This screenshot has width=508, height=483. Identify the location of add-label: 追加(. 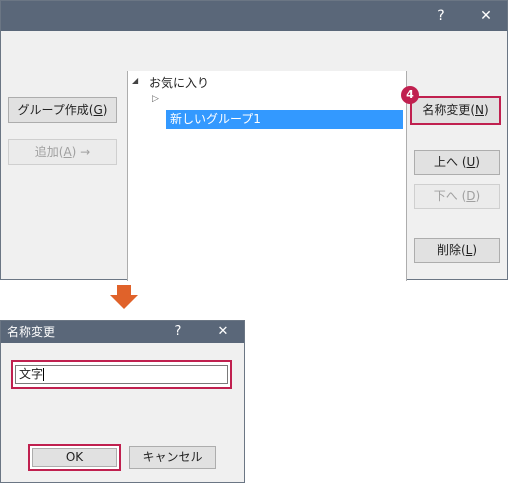
(49, 152).